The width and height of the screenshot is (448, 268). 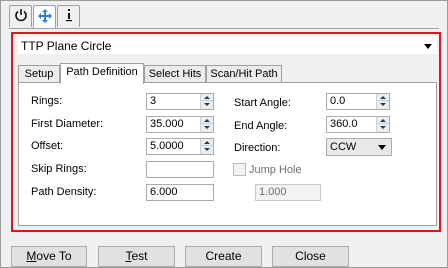 What do you see at coordinates (59, 169) in the screenshot?
I see `skip-rings-label: Skip Rings:` at bounding box center [59, 169].